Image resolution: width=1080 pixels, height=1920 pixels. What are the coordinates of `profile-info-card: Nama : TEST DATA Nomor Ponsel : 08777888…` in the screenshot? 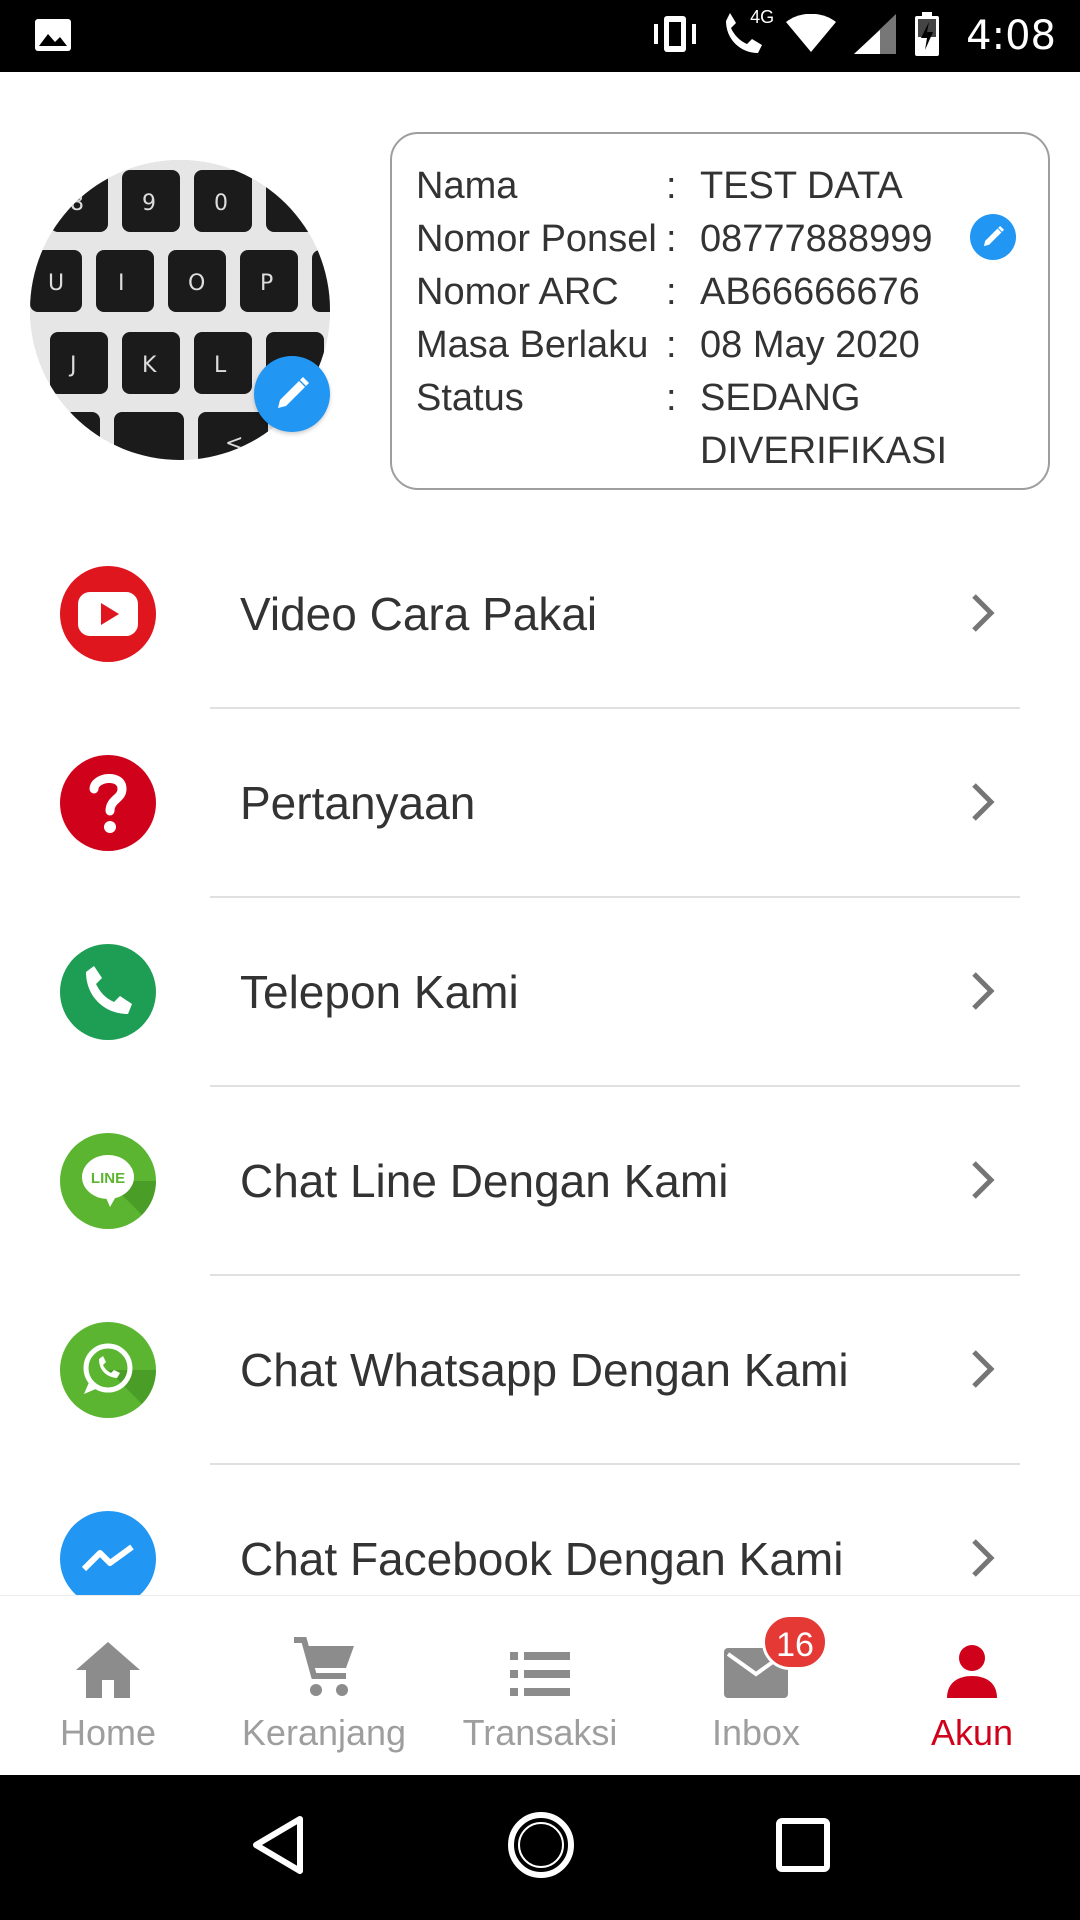 It's located at (720, 311).